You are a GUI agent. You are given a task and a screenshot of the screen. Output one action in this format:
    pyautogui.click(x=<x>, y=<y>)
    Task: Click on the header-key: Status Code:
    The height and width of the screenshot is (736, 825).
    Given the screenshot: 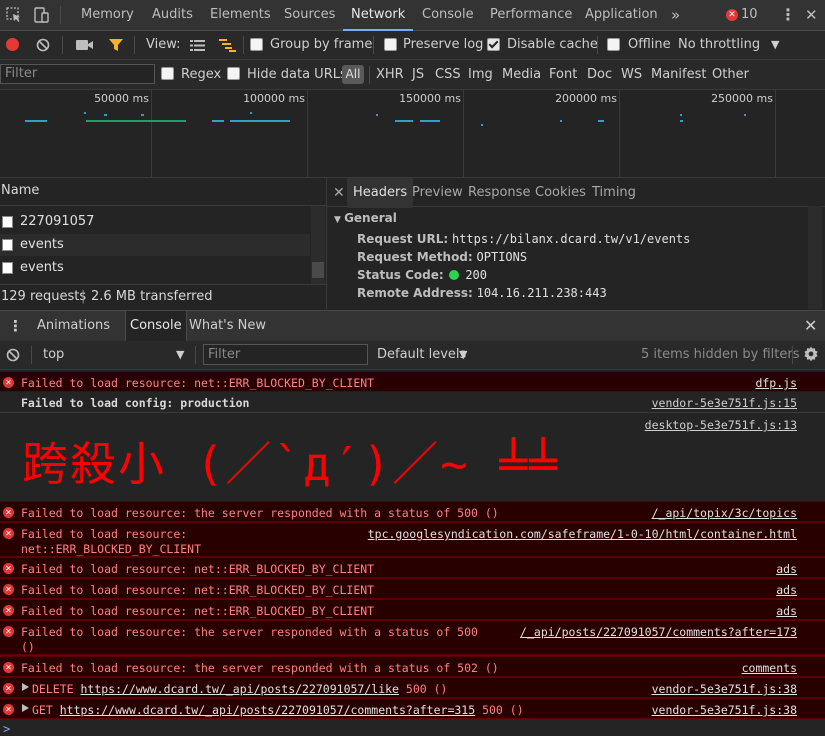 What is the action you would take?
    pyautogui.click(x=400, y=275)
    